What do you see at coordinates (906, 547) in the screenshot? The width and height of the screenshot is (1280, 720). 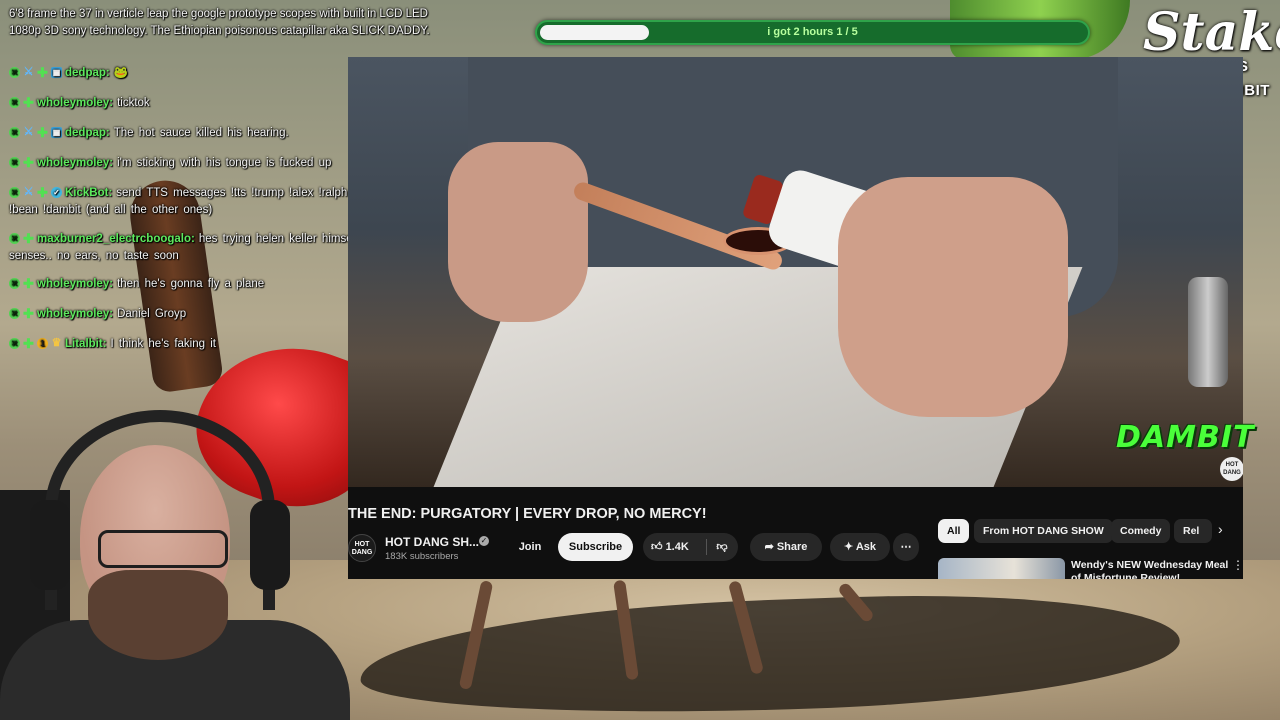 I see `more-actions-button: ⋯` at bounding box center [906, 547].